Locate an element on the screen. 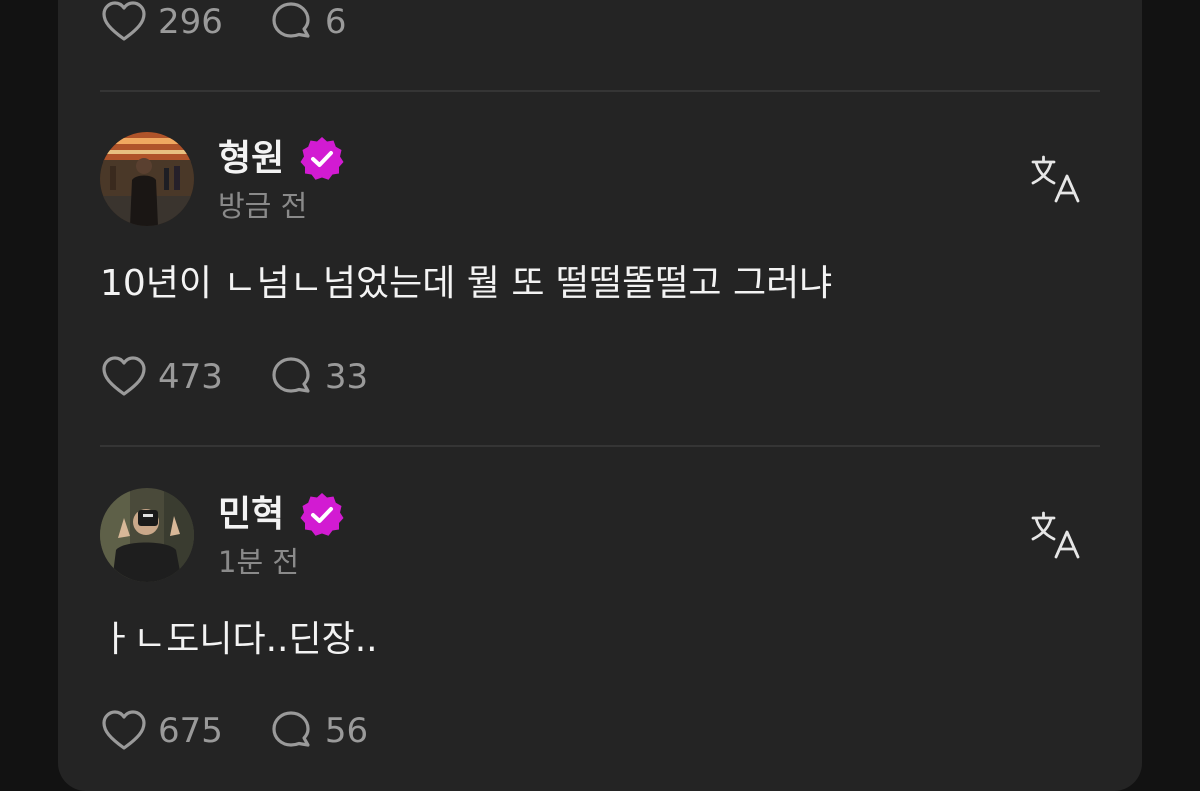 Image resolution: width=1200 pixels, height=791 pixels. comment-button: 33 is located at coordinates (317, 377).